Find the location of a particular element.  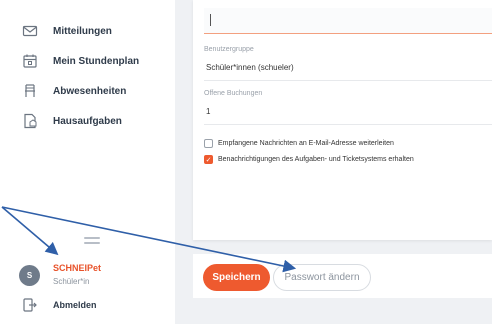

user-role: Schüler*in is located at coordinates (71, 281).